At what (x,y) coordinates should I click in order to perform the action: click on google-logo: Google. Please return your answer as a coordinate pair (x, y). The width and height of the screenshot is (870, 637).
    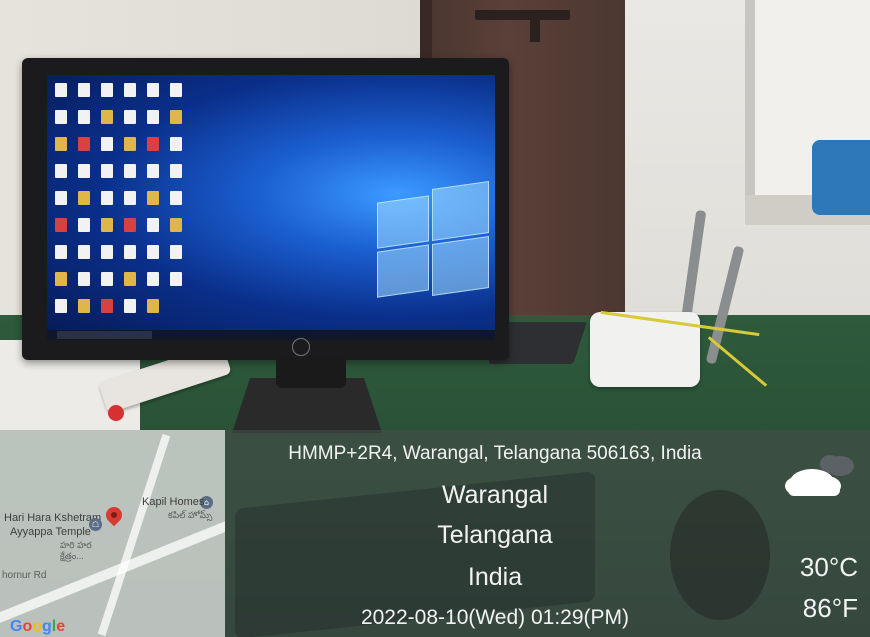
    Looking at the image, I should click on (38, 626).